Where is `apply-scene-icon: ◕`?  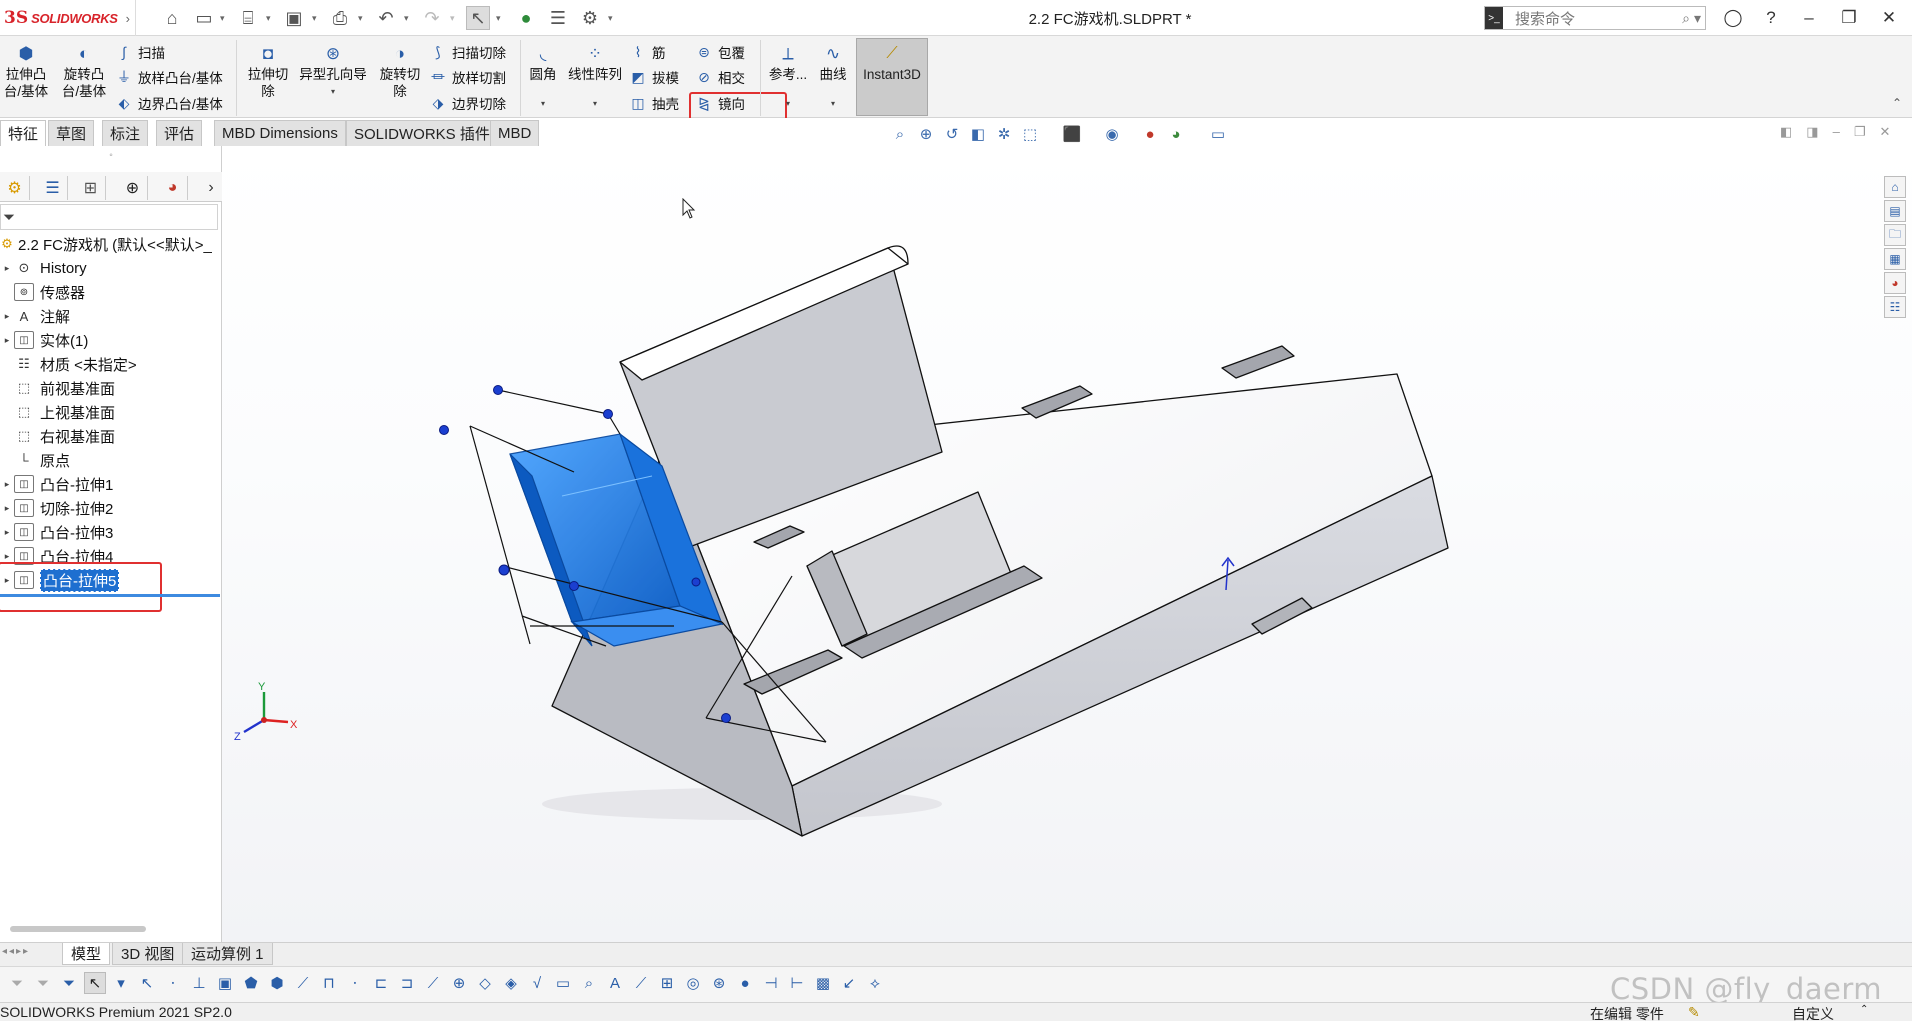 apply-scene-icon: ◕ is located at coordinates (1176, 134).